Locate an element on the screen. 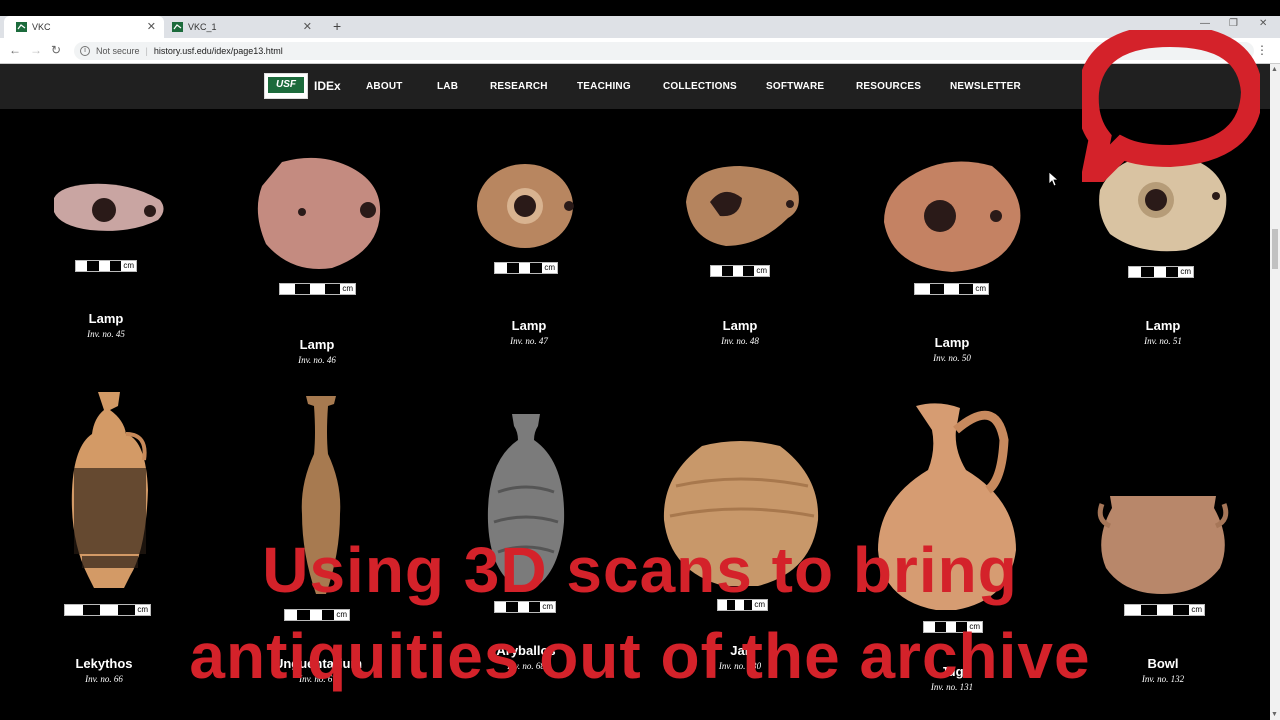 Image resolution: width=1280 pixels, height=720 pixels. restore-icon: ❐ is located at coordinates (1233, 23).